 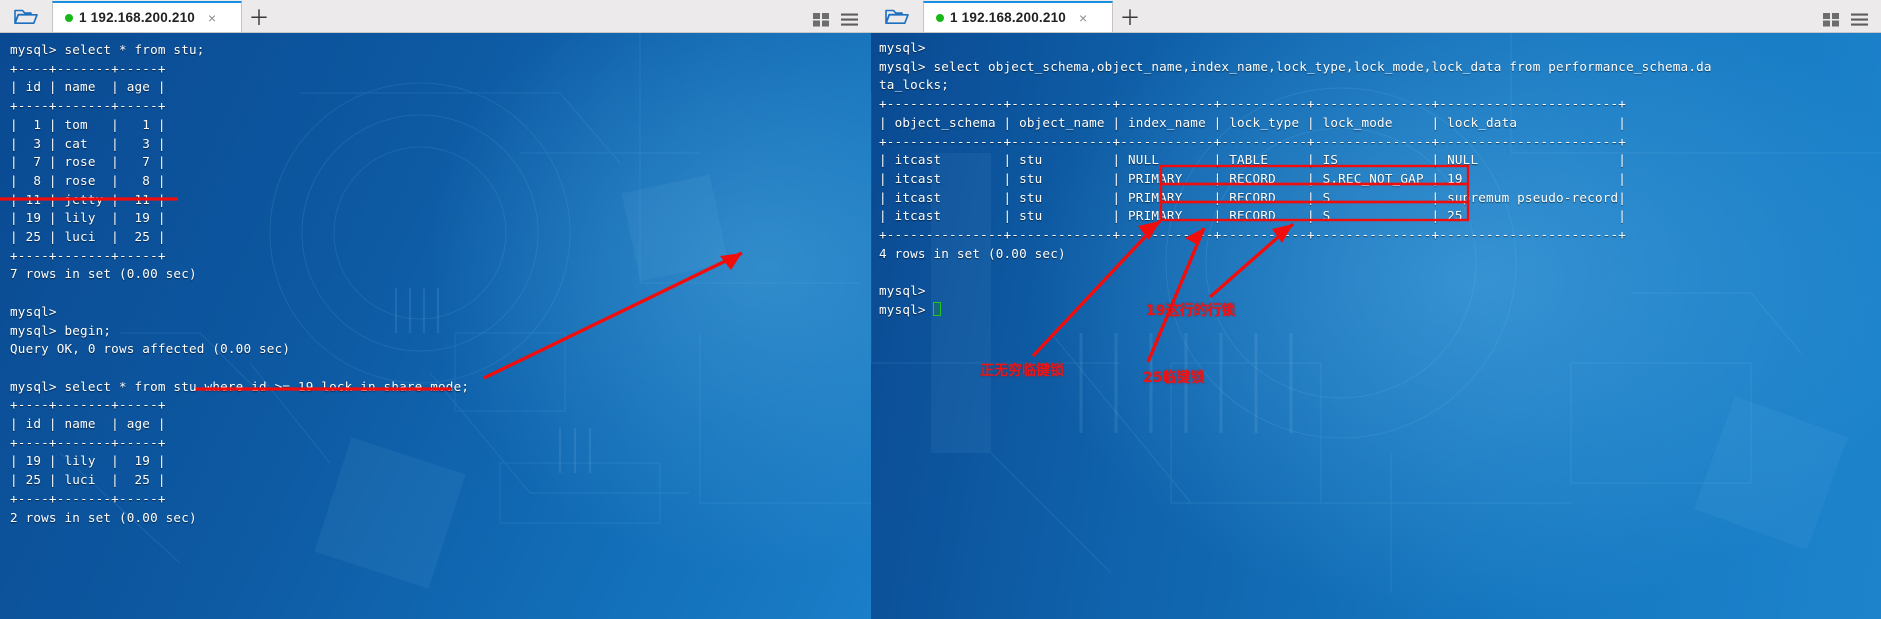 I want to click on left-tab-192-168-200-210: 1 192.168.200.210 ×, so click(x=147, y=16).